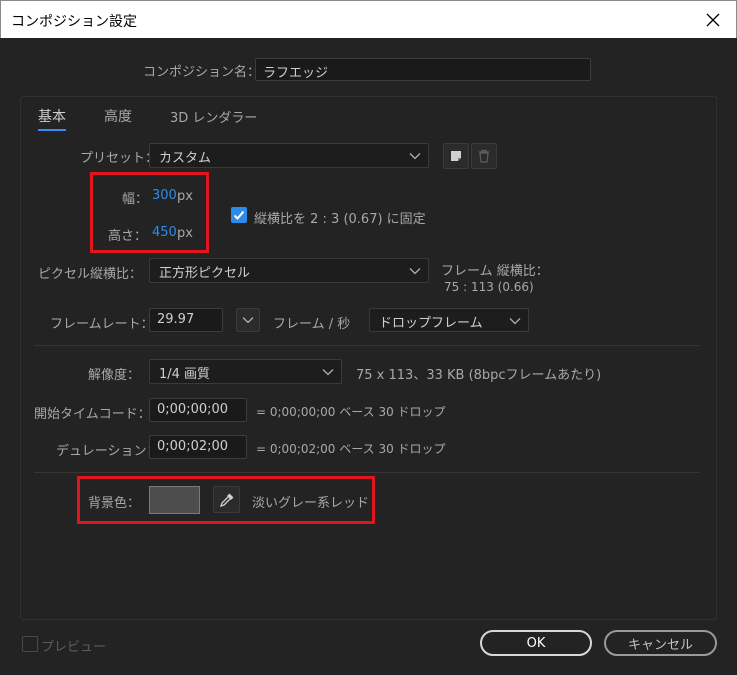 This screenshot has height=675, width=737. Describe the element at coordinates (74, 647) in the screenshot. I see `preview-label: プレビュー` at that location.